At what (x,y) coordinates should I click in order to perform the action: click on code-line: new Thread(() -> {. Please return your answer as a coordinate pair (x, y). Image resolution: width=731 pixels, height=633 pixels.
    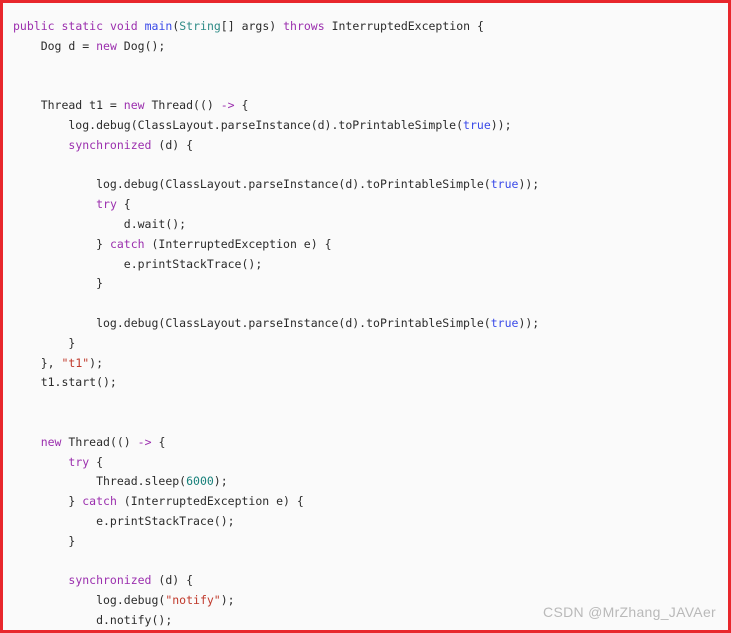
    Looking at the image, I should click on (365, 443).